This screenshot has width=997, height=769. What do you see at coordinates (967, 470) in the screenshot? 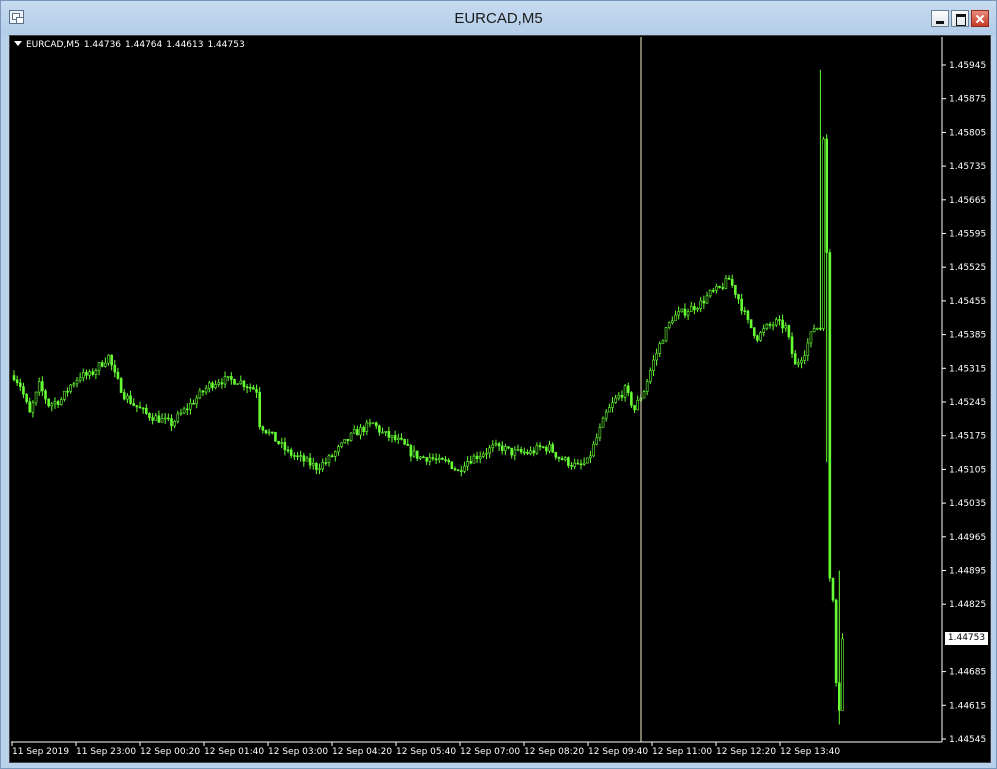
I see `price-tick-label: 1.45105` at bounding box center [967, 470].